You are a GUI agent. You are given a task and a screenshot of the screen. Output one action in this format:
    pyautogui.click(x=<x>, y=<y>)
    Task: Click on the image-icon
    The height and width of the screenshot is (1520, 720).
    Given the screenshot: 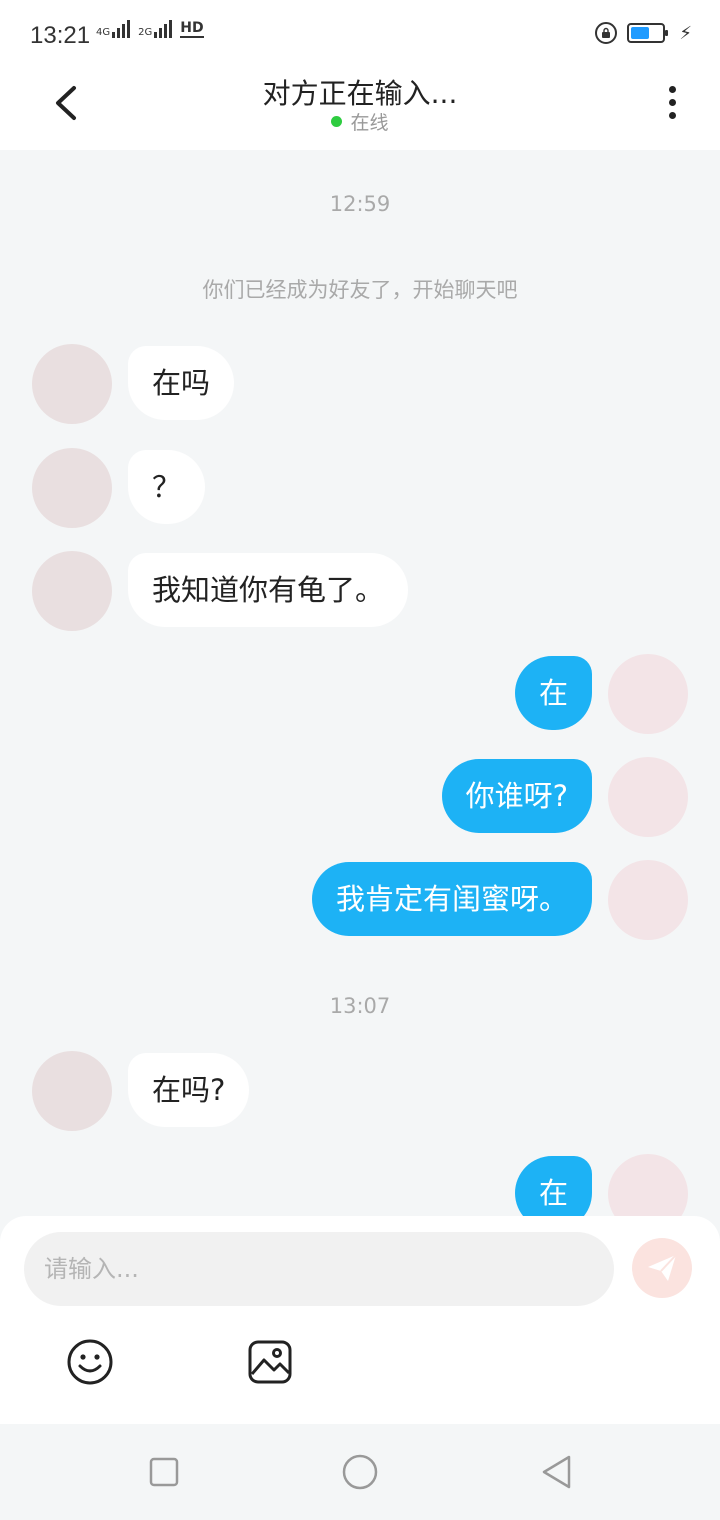 What is the action you would take?
    pyautogui.click(x=270, y=1362)
    